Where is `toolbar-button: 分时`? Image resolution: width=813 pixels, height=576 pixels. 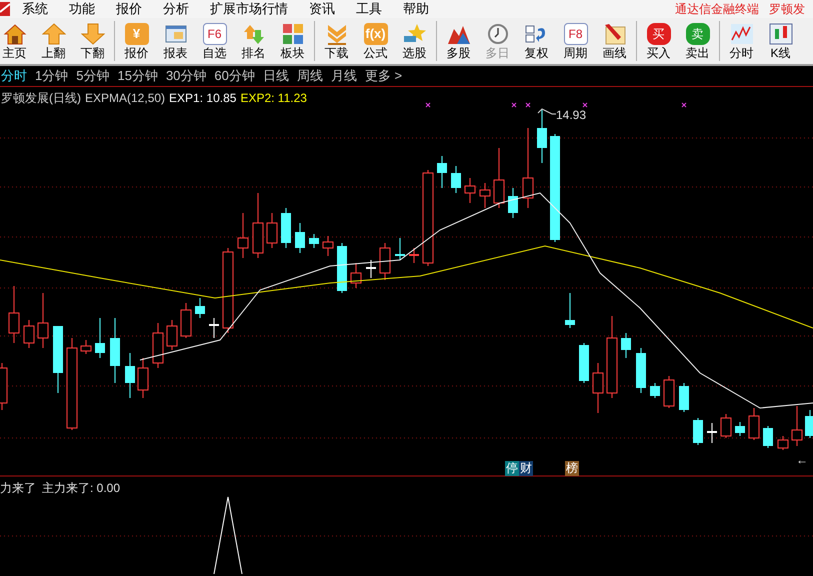
toolbar-button: 分时 is located at coordinates (741, 41).